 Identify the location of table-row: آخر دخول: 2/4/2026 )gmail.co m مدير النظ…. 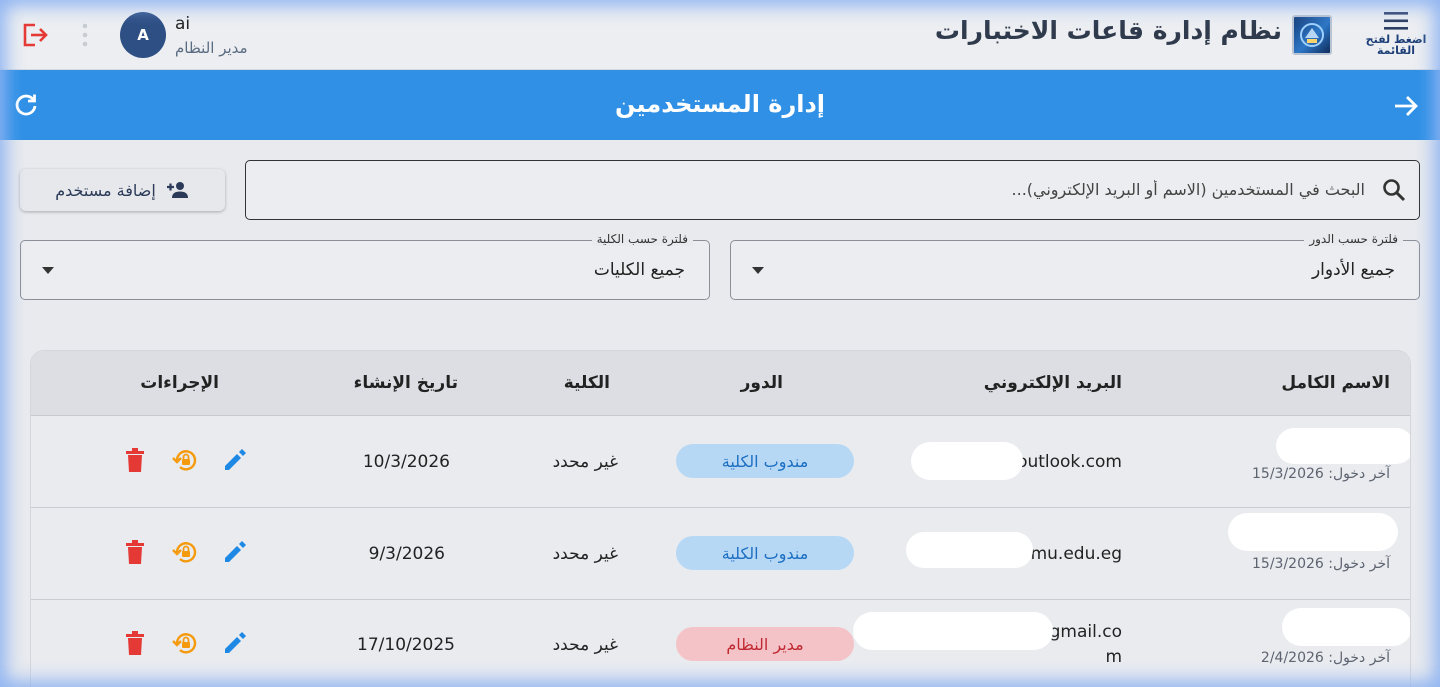
(720, 643).